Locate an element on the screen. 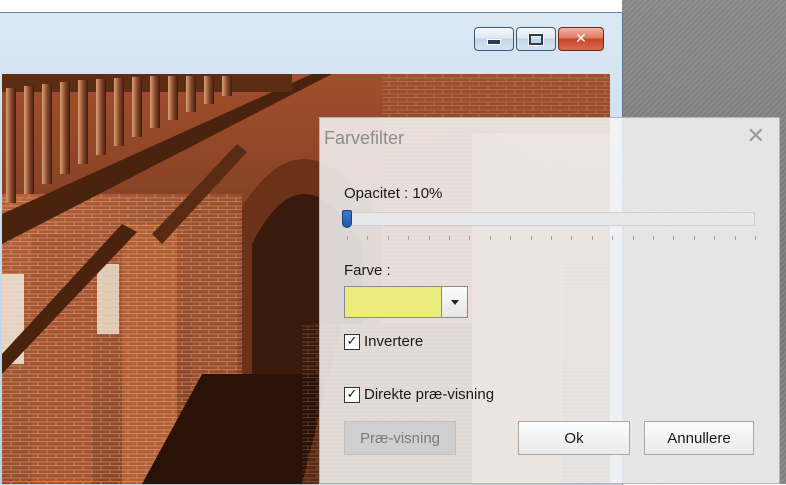 The width and height of the screenshot is (786, 485). live-preview-checkbox: ✓ is located at coordinates (352, 394).